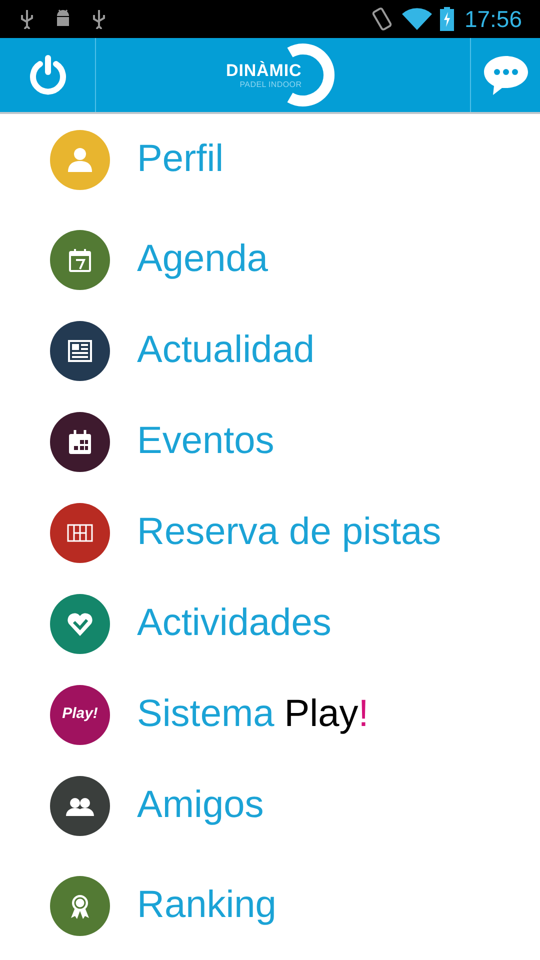 Image resolution: width=540 pixels, height=960 pixels. I want to click on chat-icon, so click(505, 75).